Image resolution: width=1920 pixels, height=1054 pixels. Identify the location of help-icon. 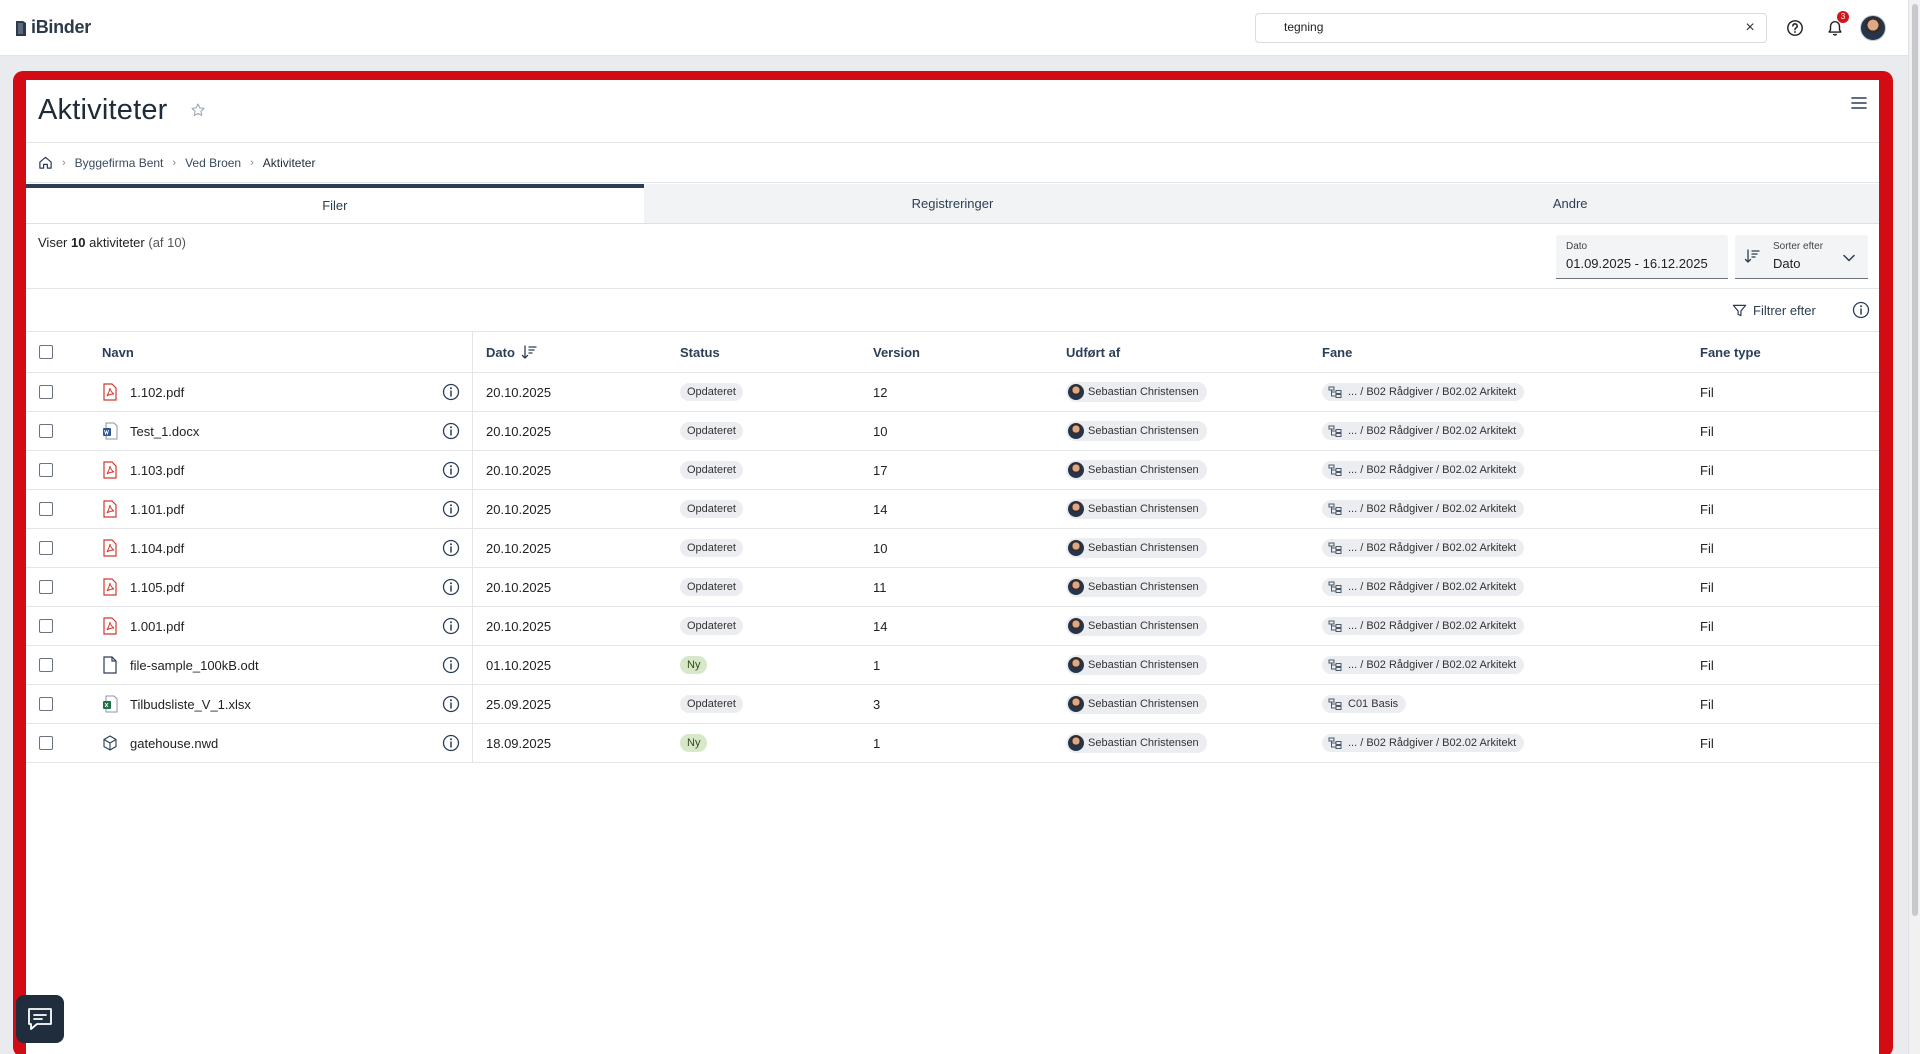
(1795, 28).